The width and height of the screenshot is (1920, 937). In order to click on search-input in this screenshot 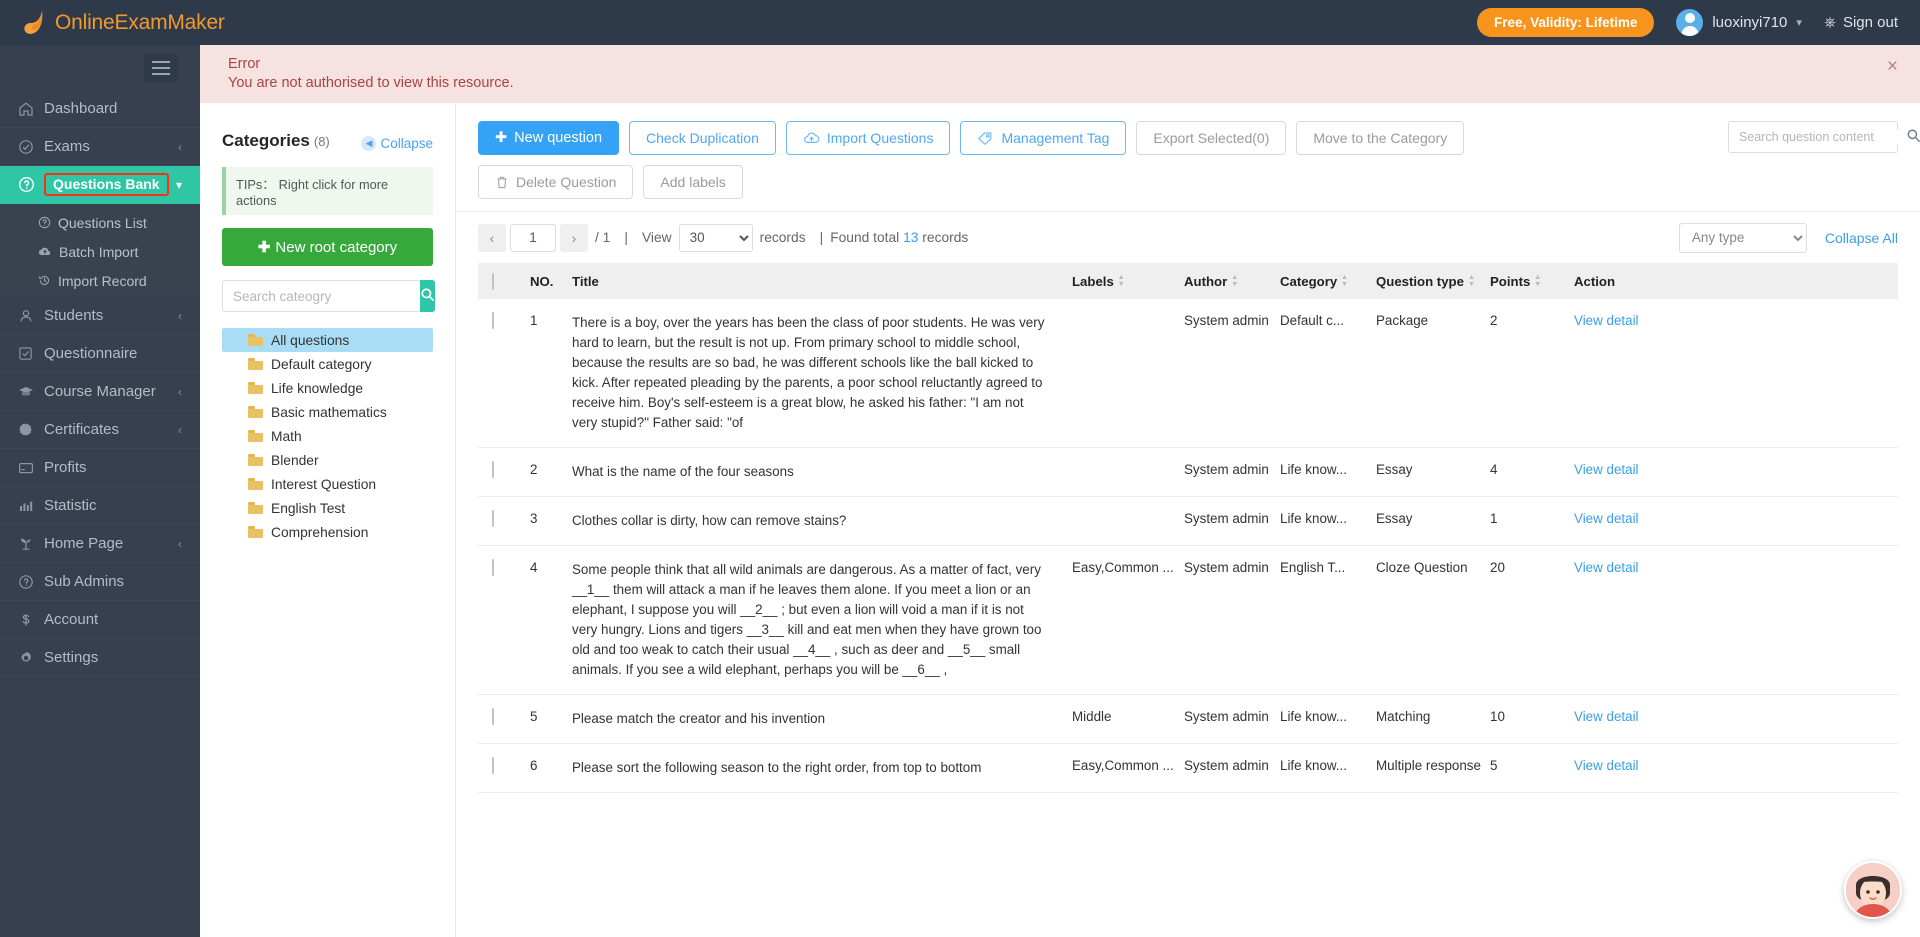, I will do `click(1819, 137)`.